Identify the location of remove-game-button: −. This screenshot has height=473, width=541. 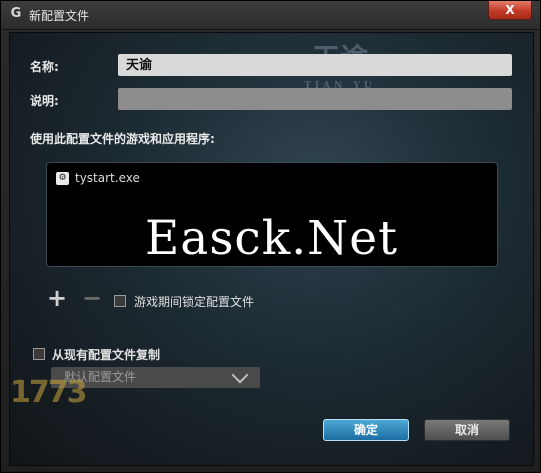
(92, 298).